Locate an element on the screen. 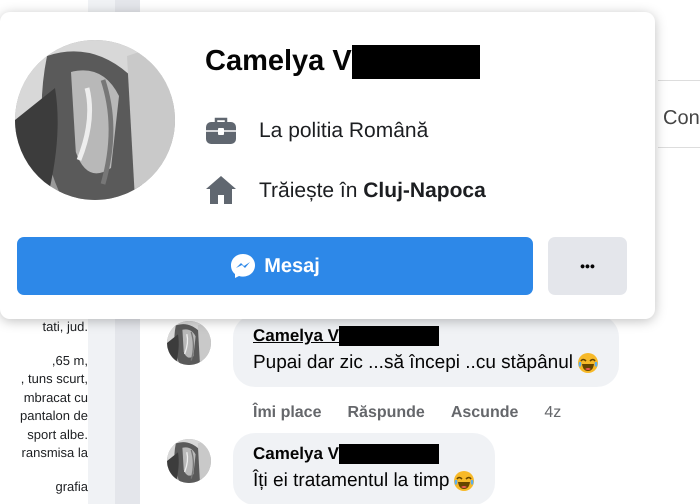  comment-time: 4z is located at coordinates (553, 413).